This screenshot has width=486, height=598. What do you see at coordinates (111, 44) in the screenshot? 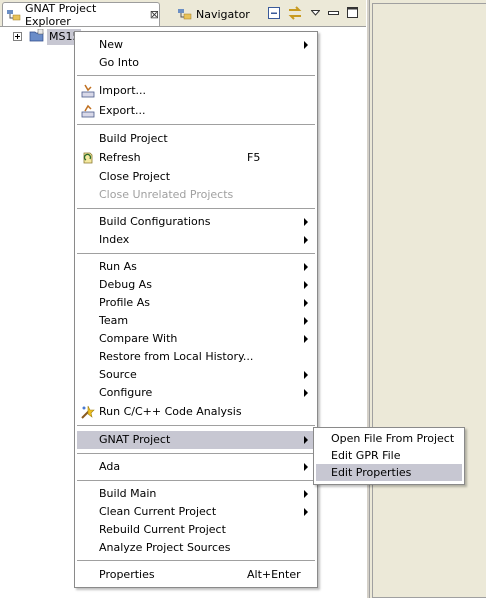
I see `menu-item-label: New` at bounding box center [111, 44].